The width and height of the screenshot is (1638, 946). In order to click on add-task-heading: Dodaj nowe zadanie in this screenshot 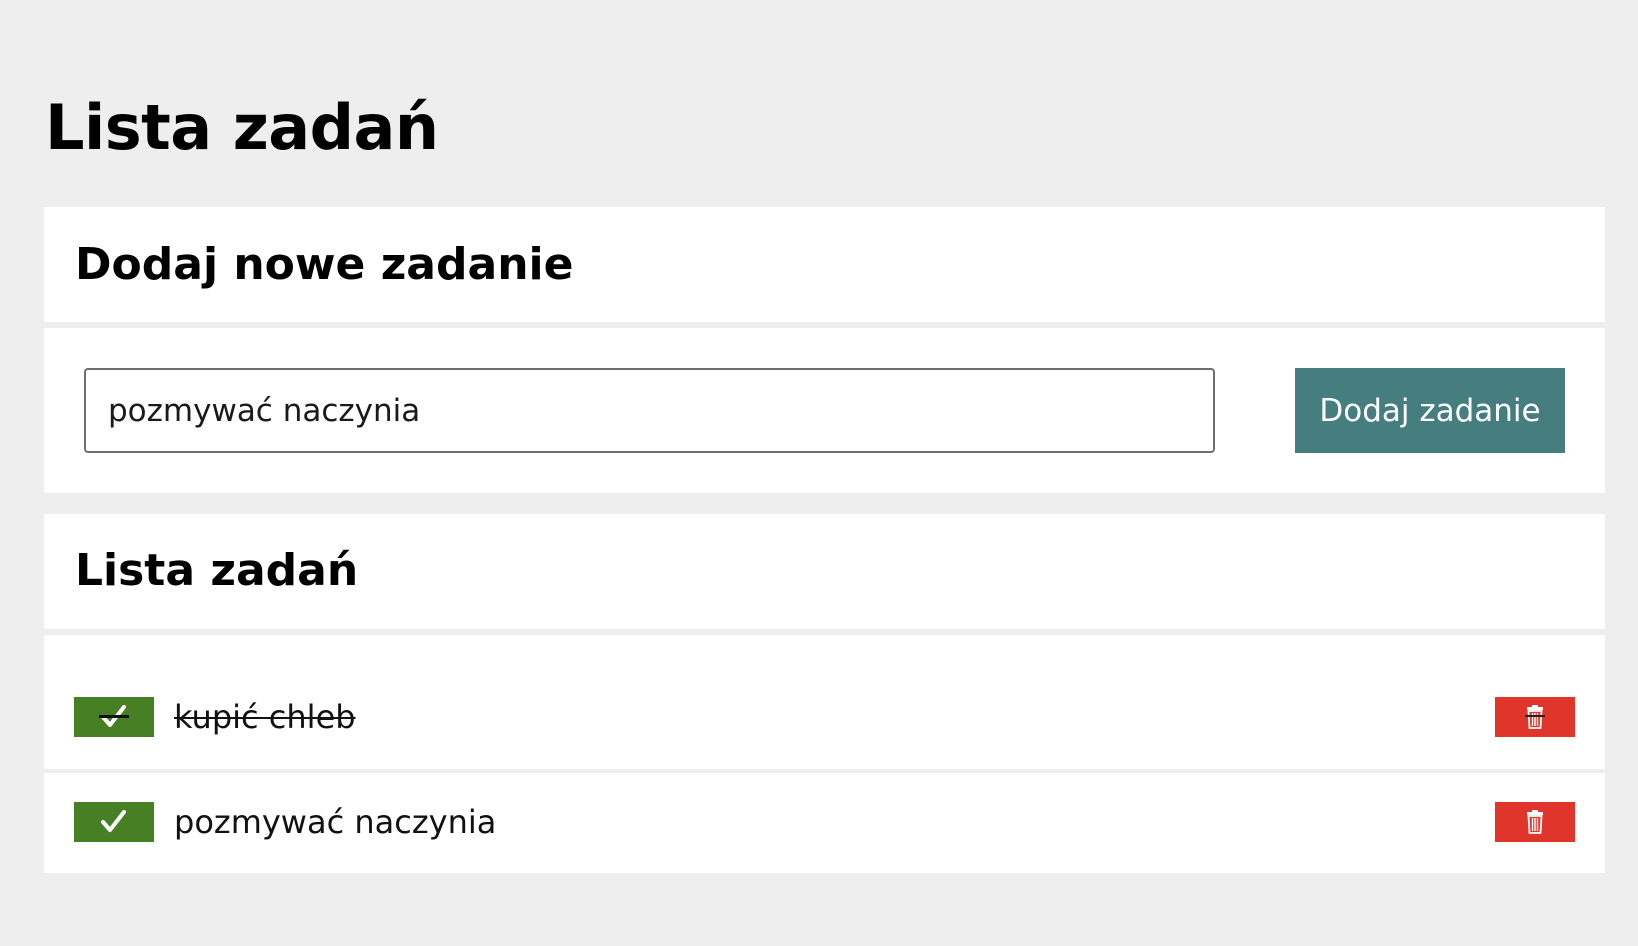, I will do `click(324, 264)`.